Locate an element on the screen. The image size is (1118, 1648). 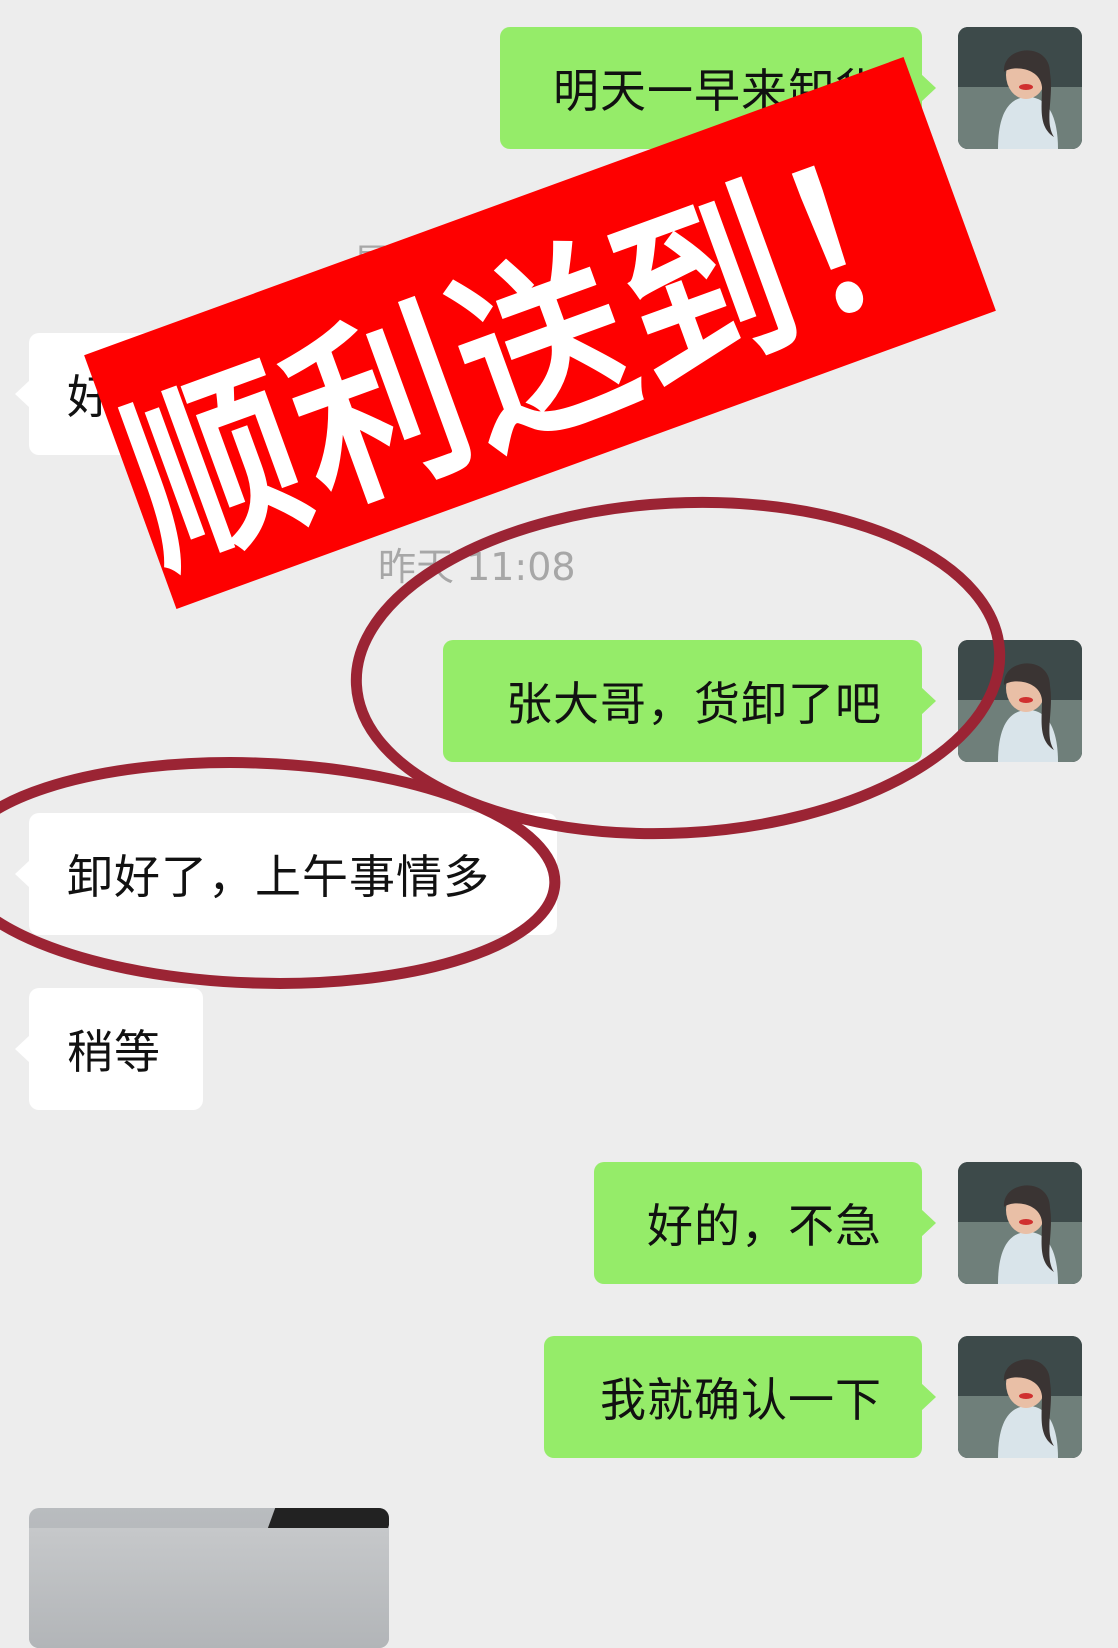
incoming-message-bubble: 卸好了，上午事情多 is located at coordinates (286, 874).